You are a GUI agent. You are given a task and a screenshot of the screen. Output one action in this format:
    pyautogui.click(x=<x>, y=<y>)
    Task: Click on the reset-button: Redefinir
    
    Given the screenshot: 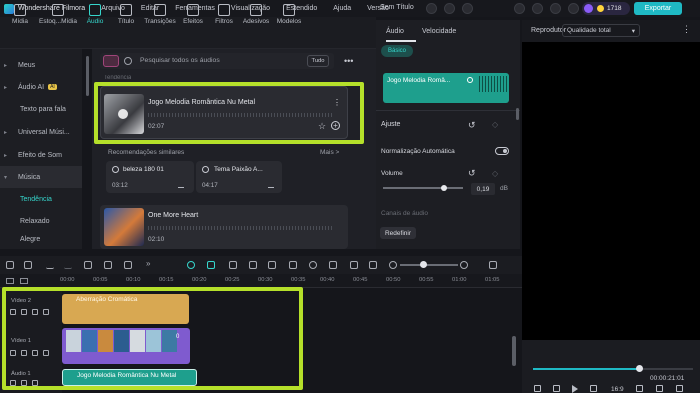 What is the action you would take?
    pyautogui.click(x=398, y=233)
    